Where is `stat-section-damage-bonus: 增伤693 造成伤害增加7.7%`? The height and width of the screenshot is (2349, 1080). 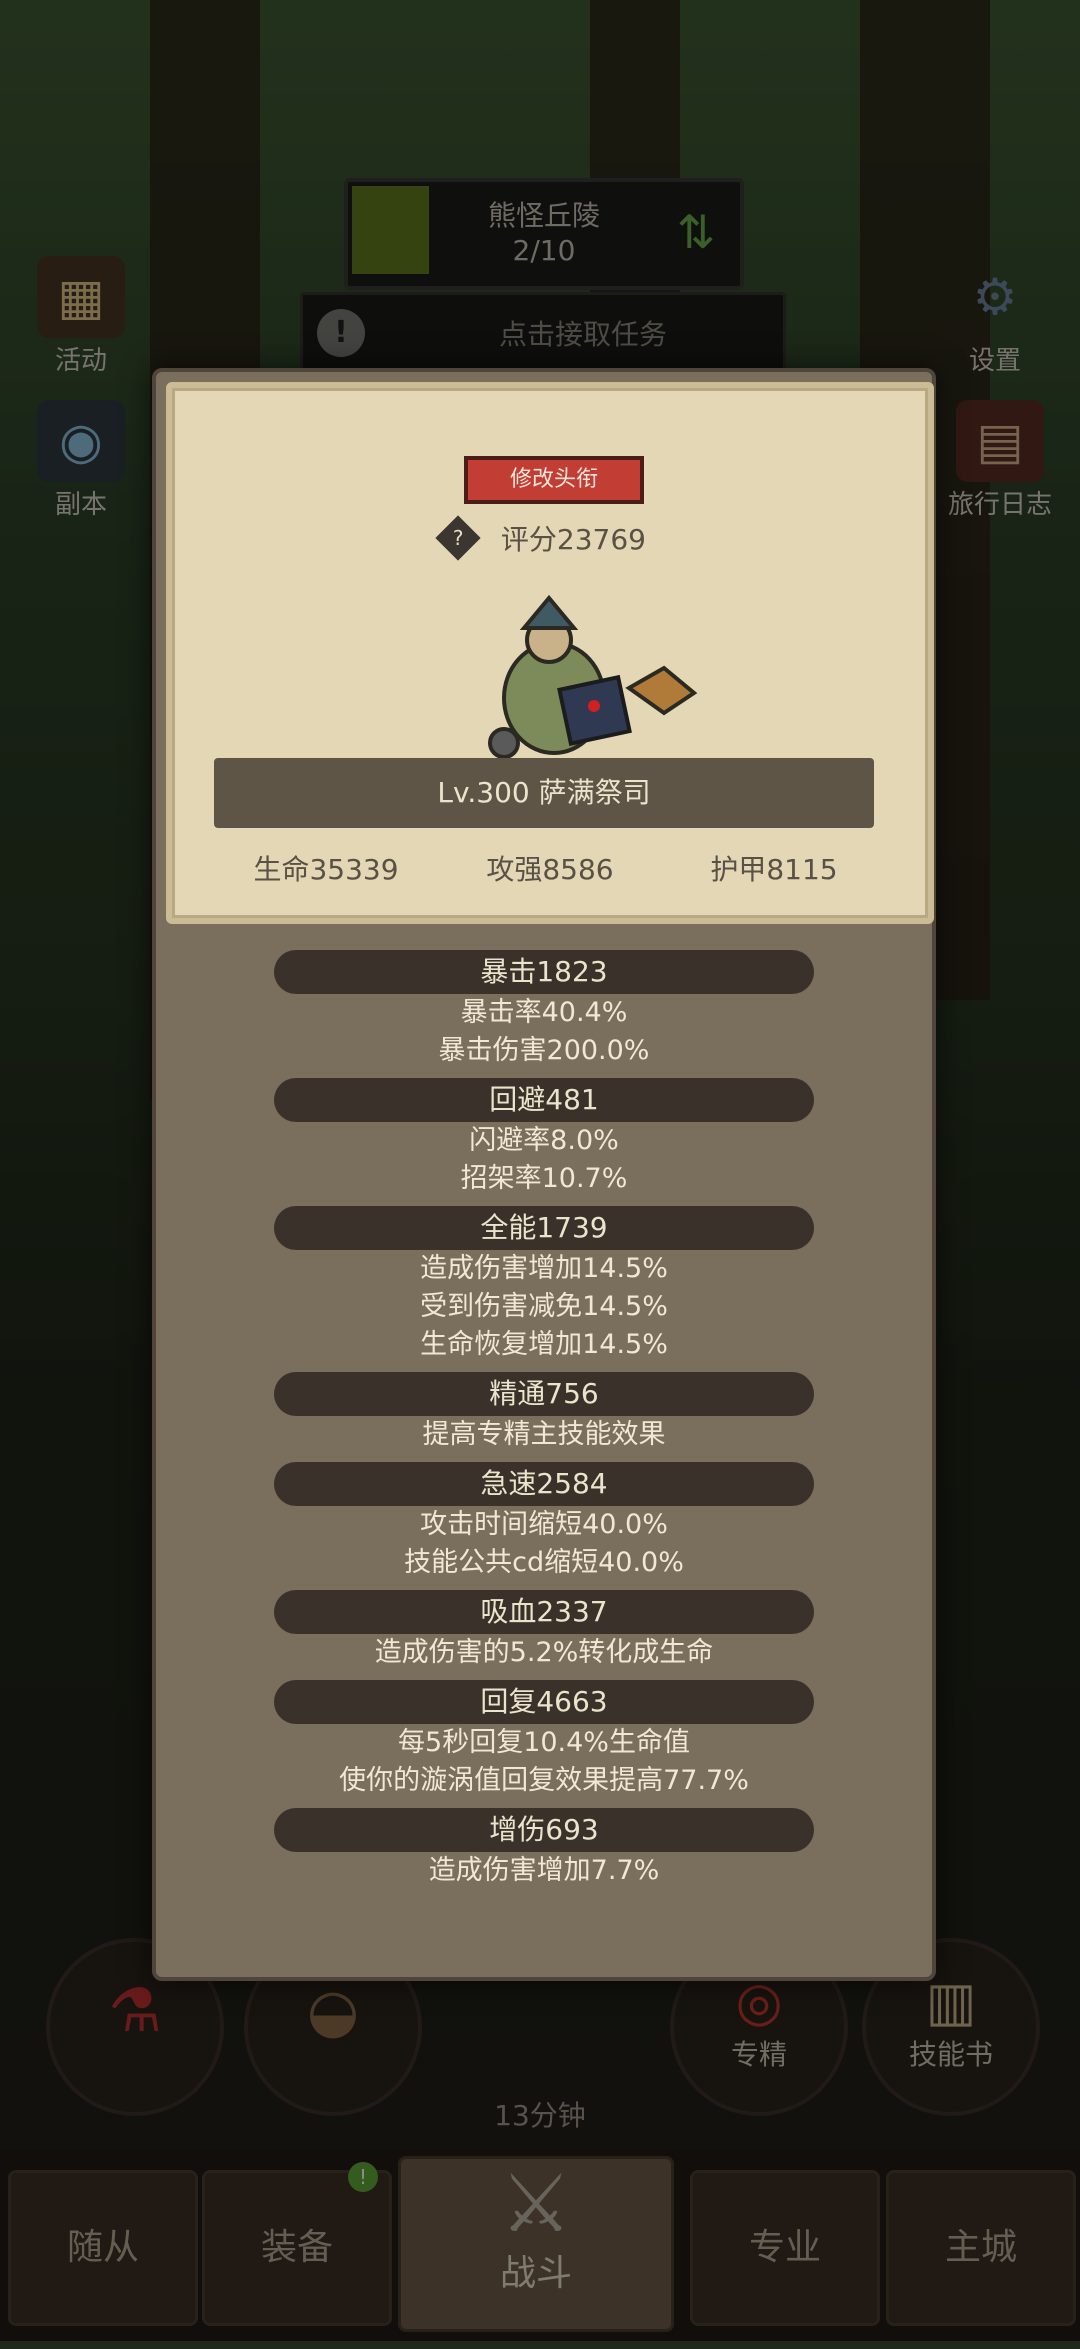
stat-section-damage-bonus: 增伤693 造成伤害增加7.7% is located at coordinates (544, 1849).